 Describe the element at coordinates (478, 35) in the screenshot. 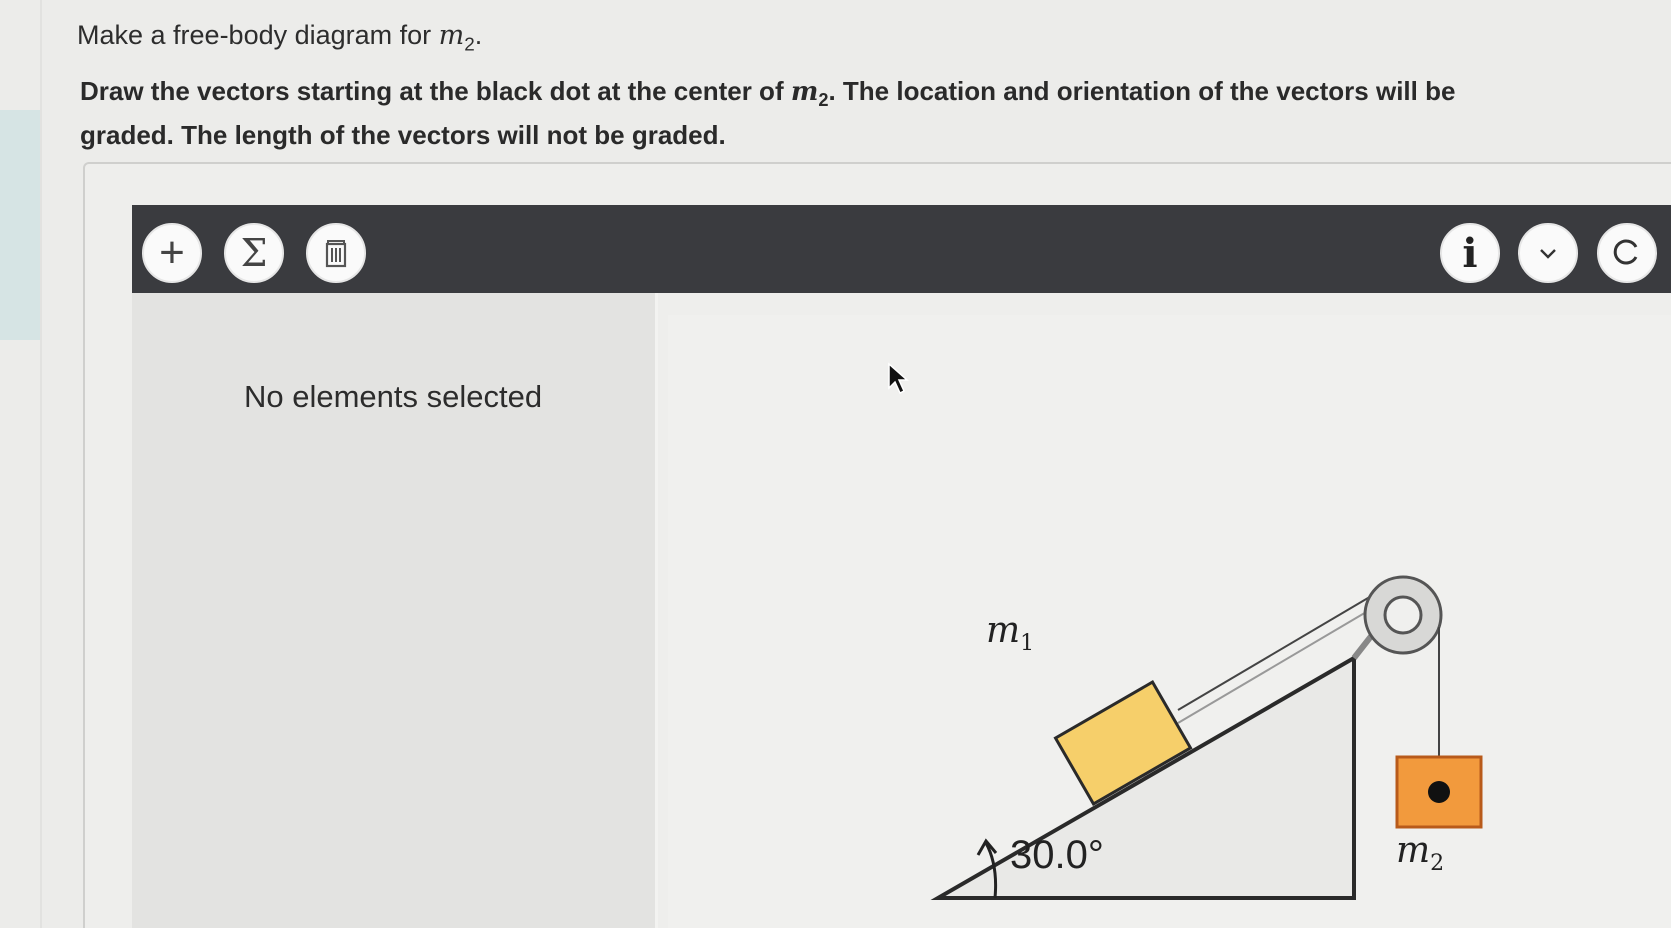

I see `prompt-period: .` at that location.